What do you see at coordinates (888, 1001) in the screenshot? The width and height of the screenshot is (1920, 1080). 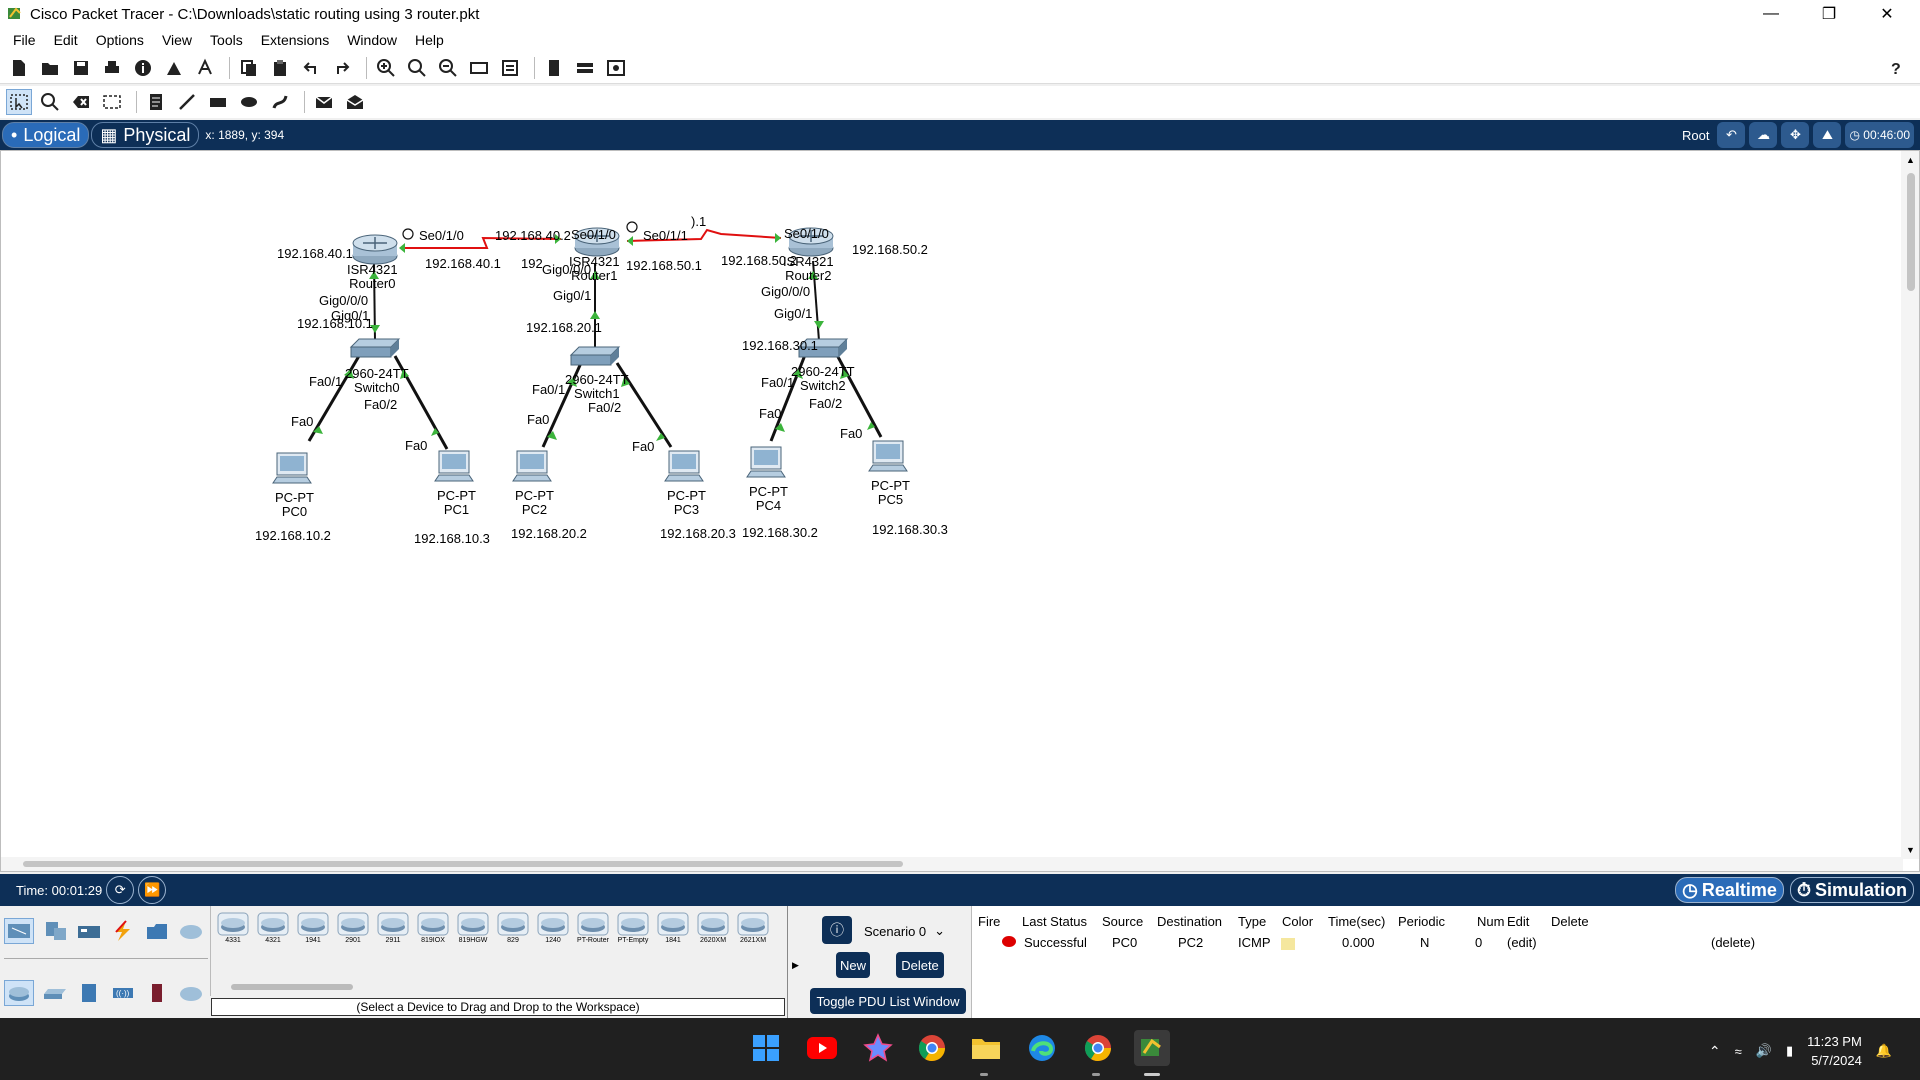 I see `toggle-pdu-list-button: Toggle PDU List Window` at bounding box center [888, 1001].